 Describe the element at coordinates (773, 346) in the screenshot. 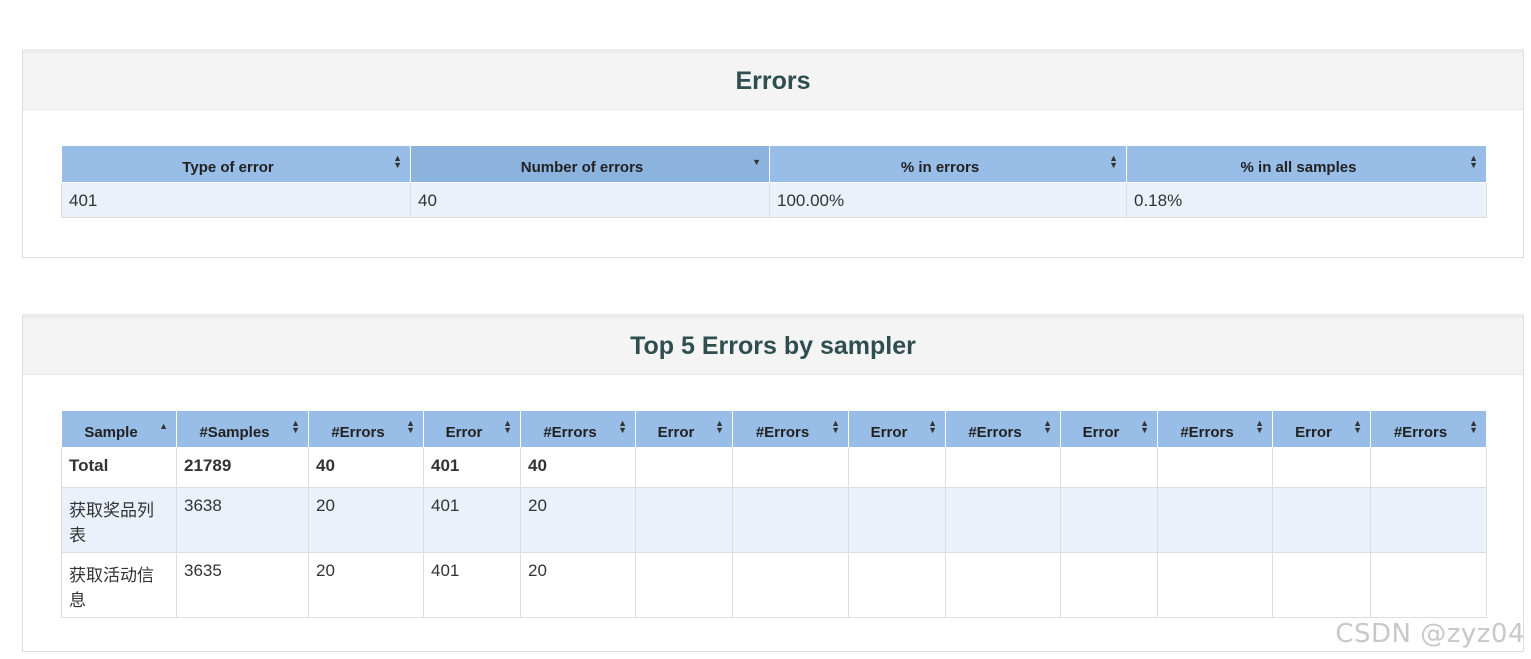

I see `top5-panel-title: Top 5 Errors by sampler` at that location.